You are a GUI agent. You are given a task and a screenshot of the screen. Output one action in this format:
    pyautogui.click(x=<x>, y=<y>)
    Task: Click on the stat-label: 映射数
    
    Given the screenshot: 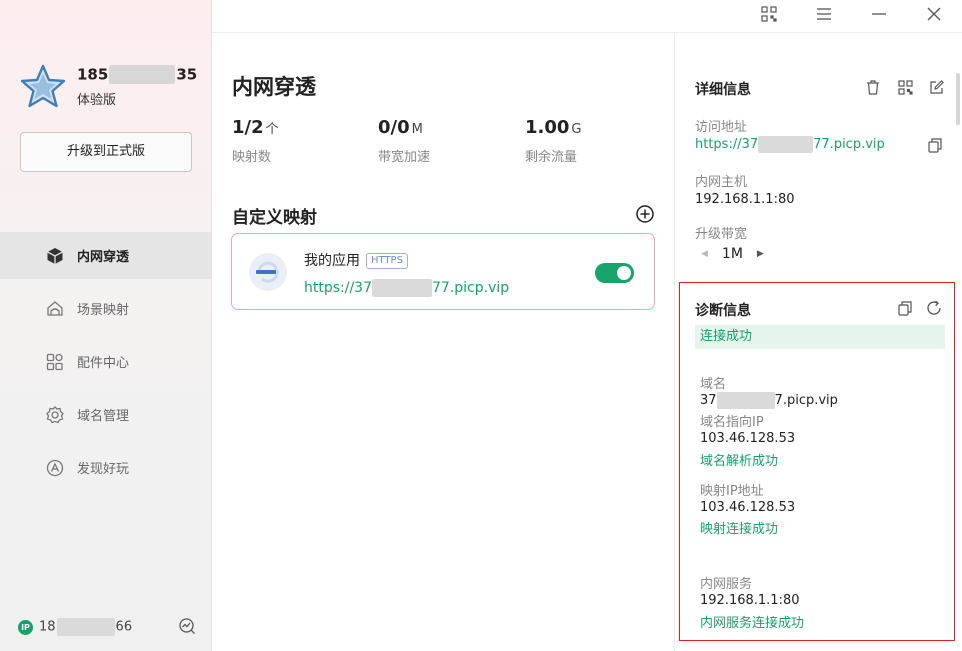 What is the action you would take?
    pyautogui.click(x=252, y=157)
    